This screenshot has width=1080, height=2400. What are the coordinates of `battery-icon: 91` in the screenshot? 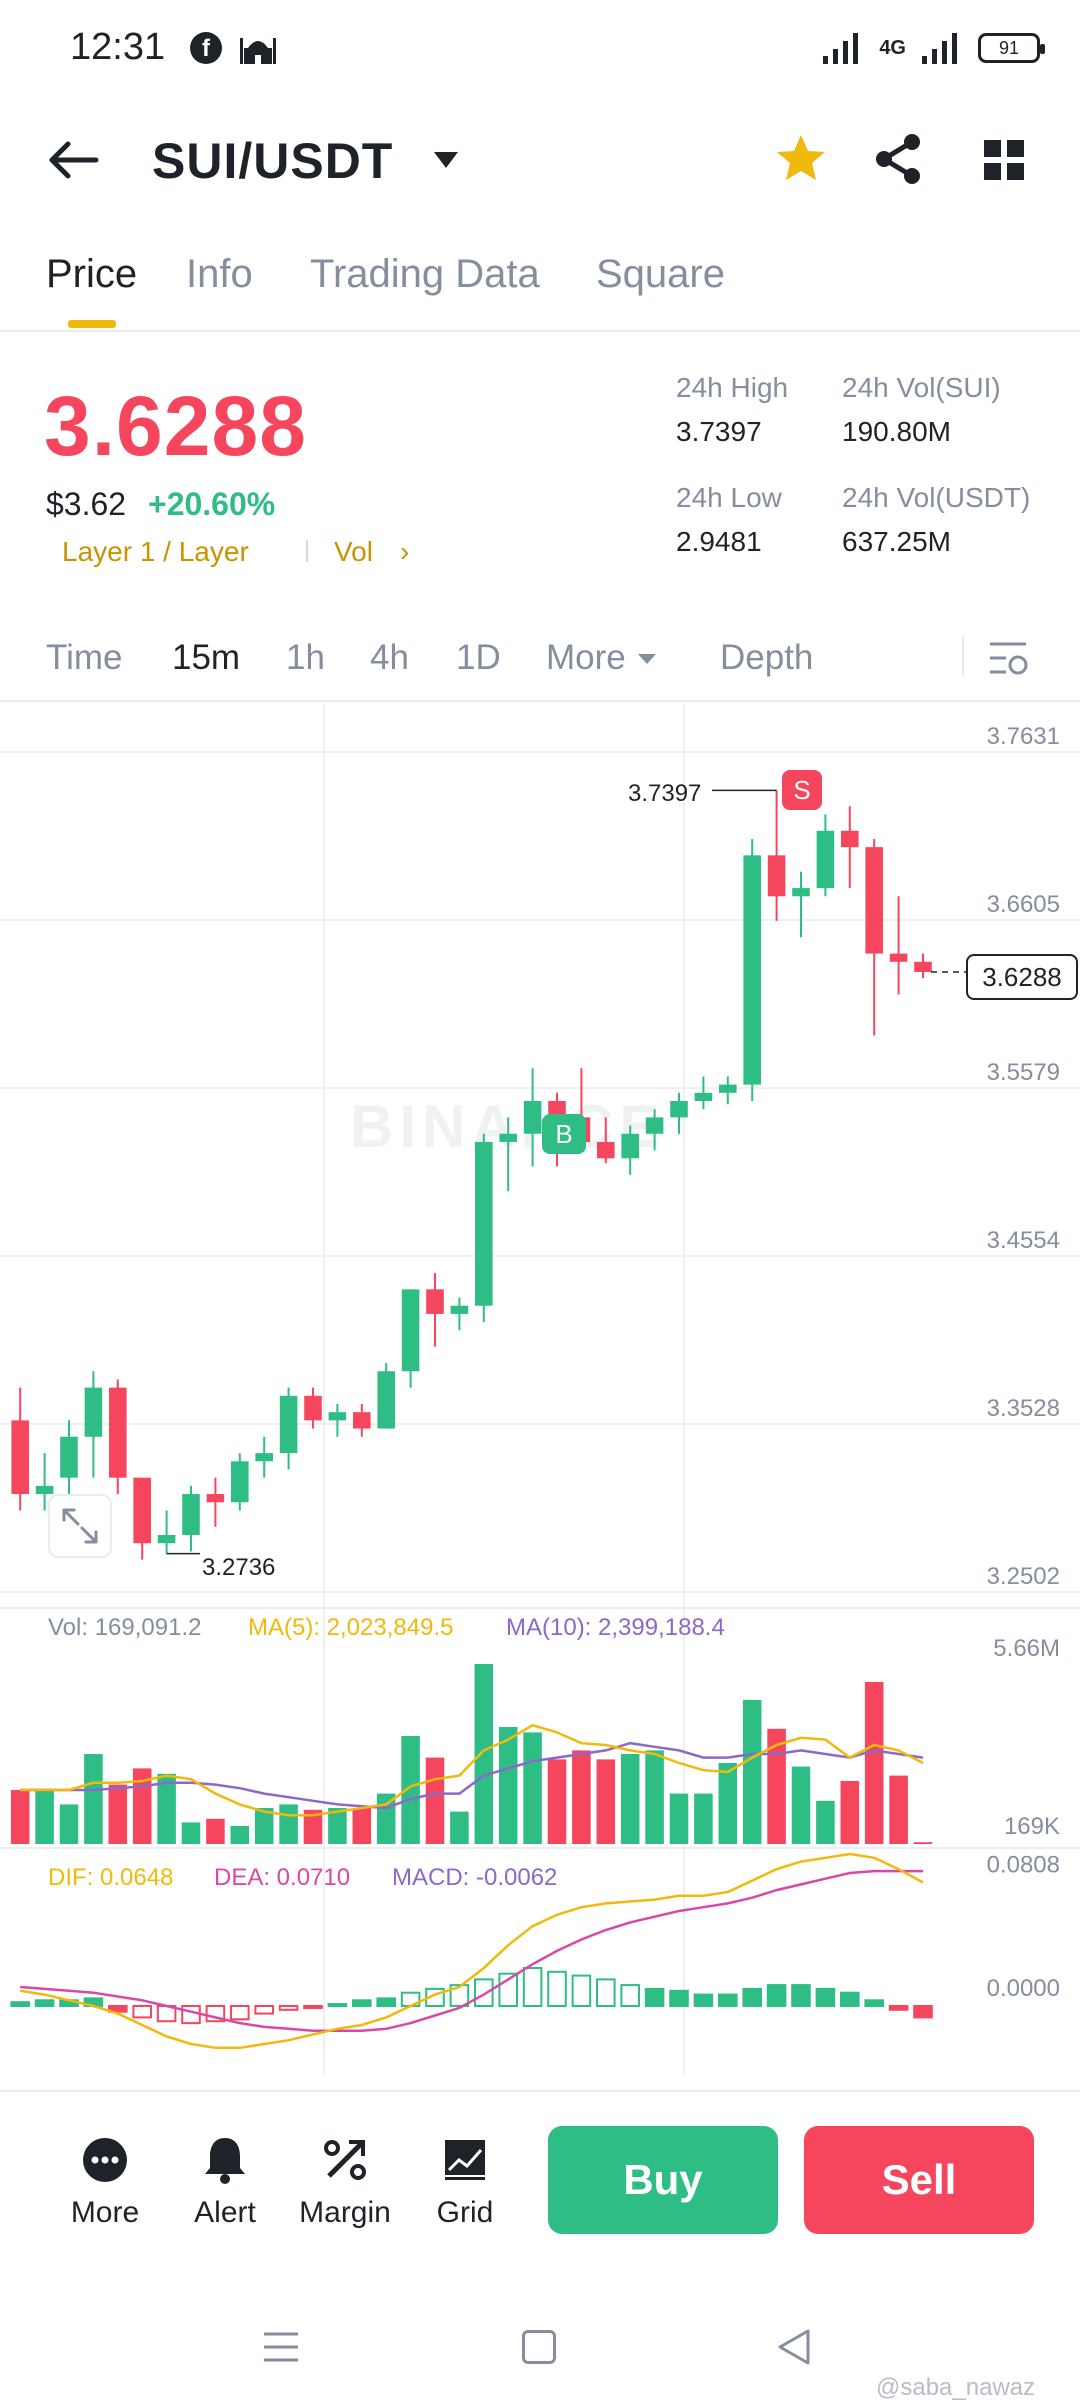 It's located at (1011, 48).